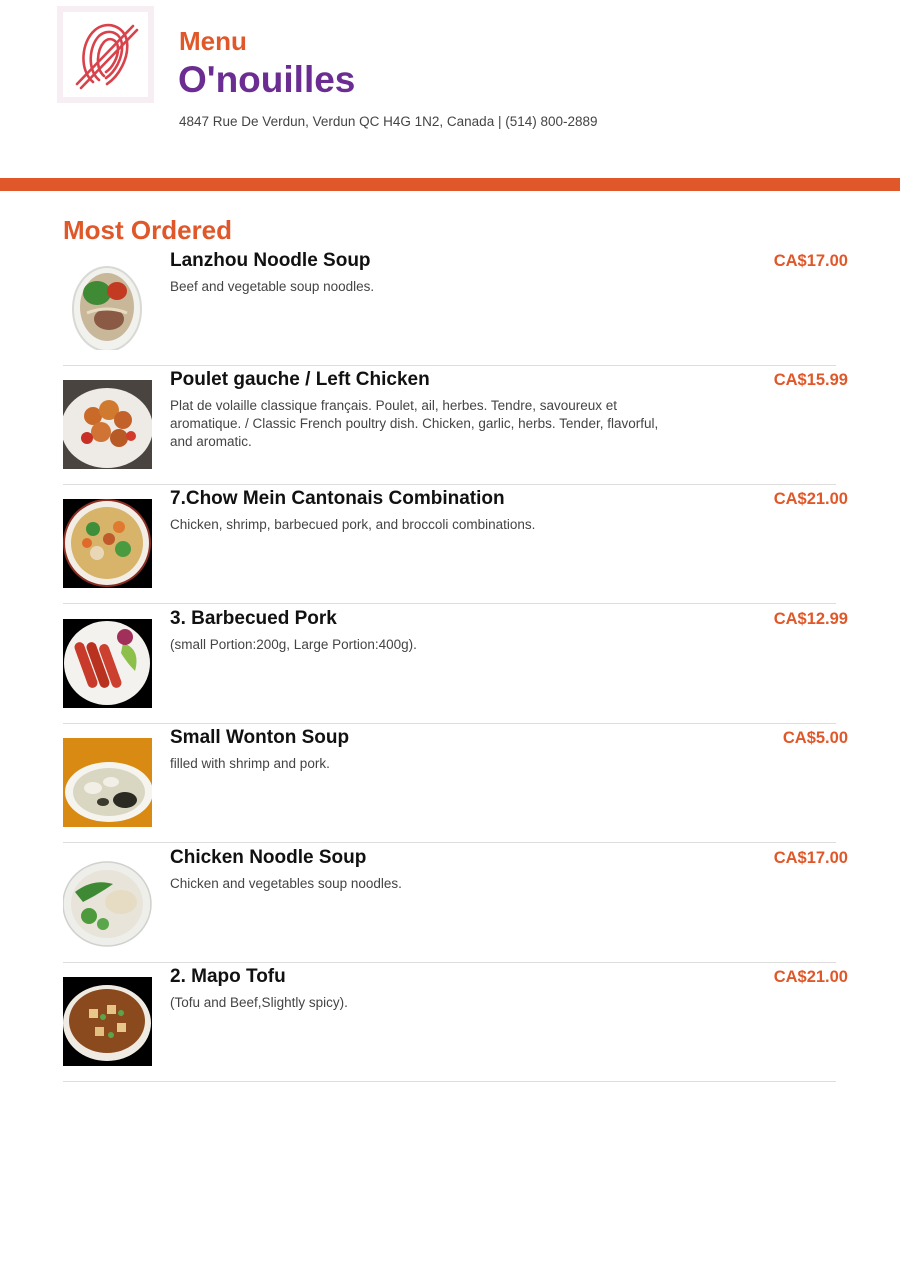 The width and height of the screenshot is (900, 1273). Describe the element at coordinates (107, 424) in the screenshot. I see `chicken-dish-photo-icon` at that location.